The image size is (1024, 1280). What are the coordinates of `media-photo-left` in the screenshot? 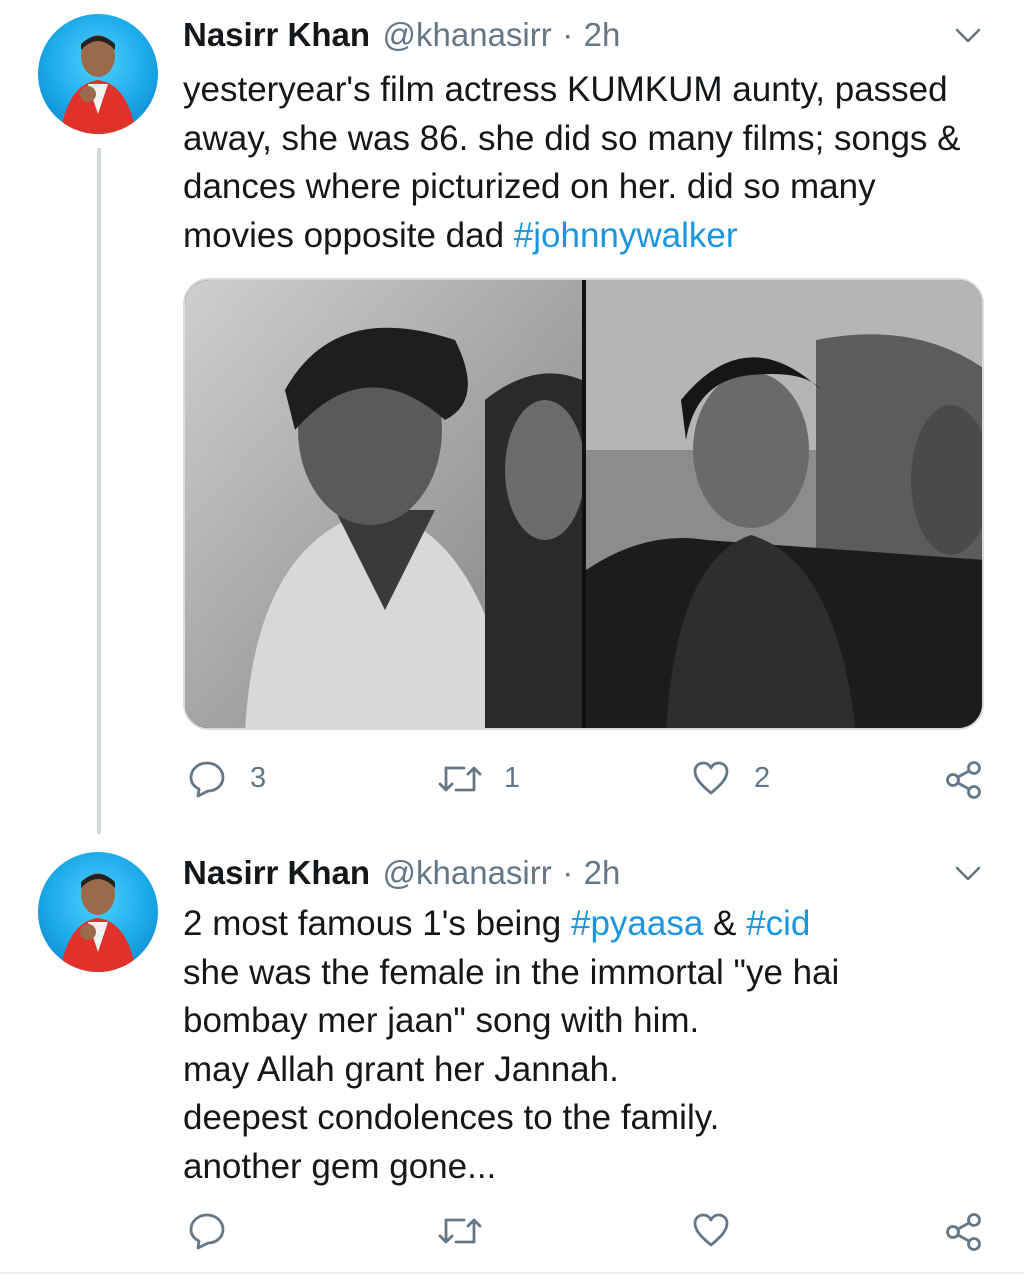 It's located at (385, 504).